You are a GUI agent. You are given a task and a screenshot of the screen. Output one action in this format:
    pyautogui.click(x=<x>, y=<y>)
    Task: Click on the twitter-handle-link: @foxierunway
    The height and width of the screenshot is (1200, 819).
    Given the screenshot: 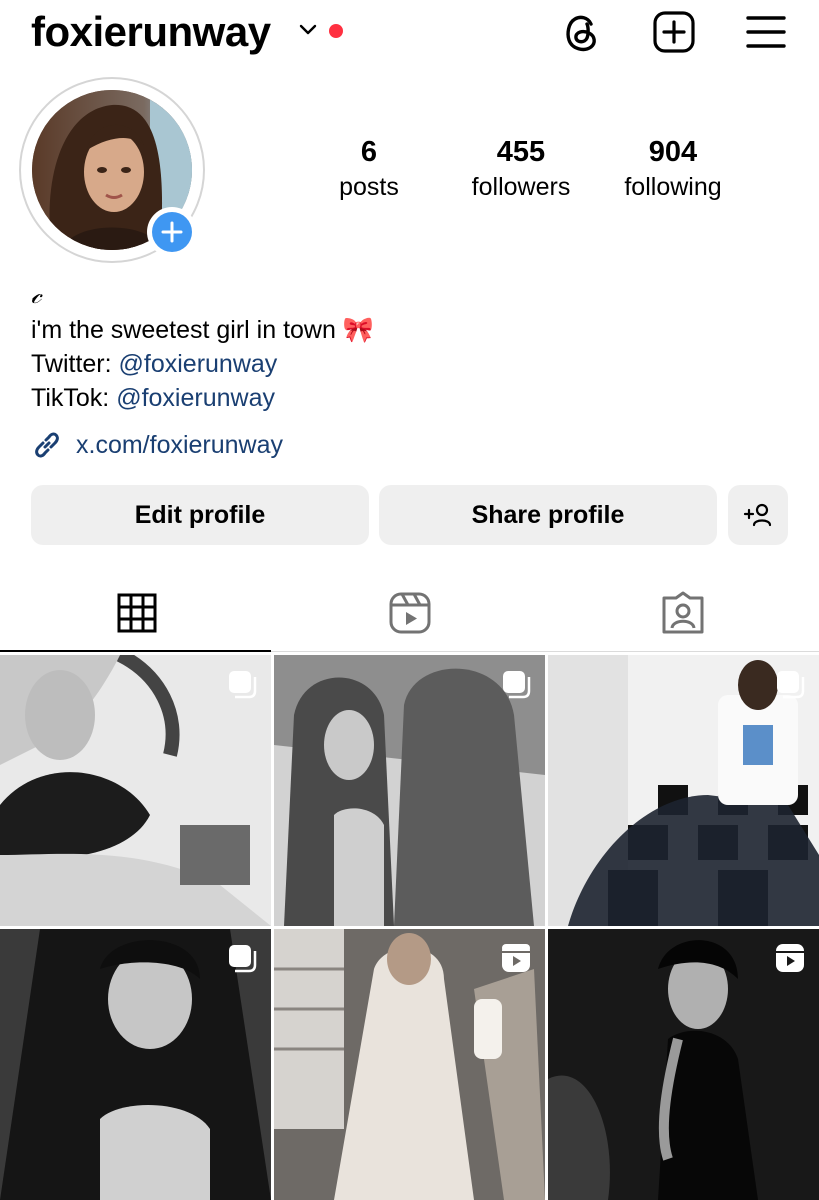 What is the action you would take?
    pyautogui.click(x=198, y=364)
    